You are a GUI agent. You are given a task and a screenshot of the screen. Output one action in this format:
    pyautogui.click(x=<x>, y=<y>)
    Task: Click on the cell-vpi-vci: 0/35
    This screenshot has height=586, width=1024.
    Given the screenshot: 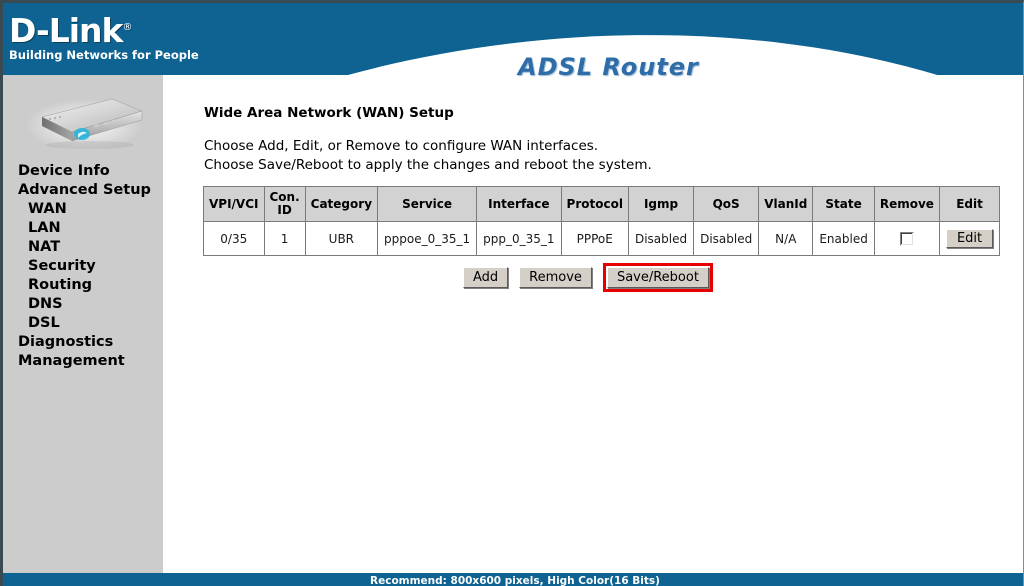 What is the action you would take?
    pyautogui.click(x=234, y=238)
    